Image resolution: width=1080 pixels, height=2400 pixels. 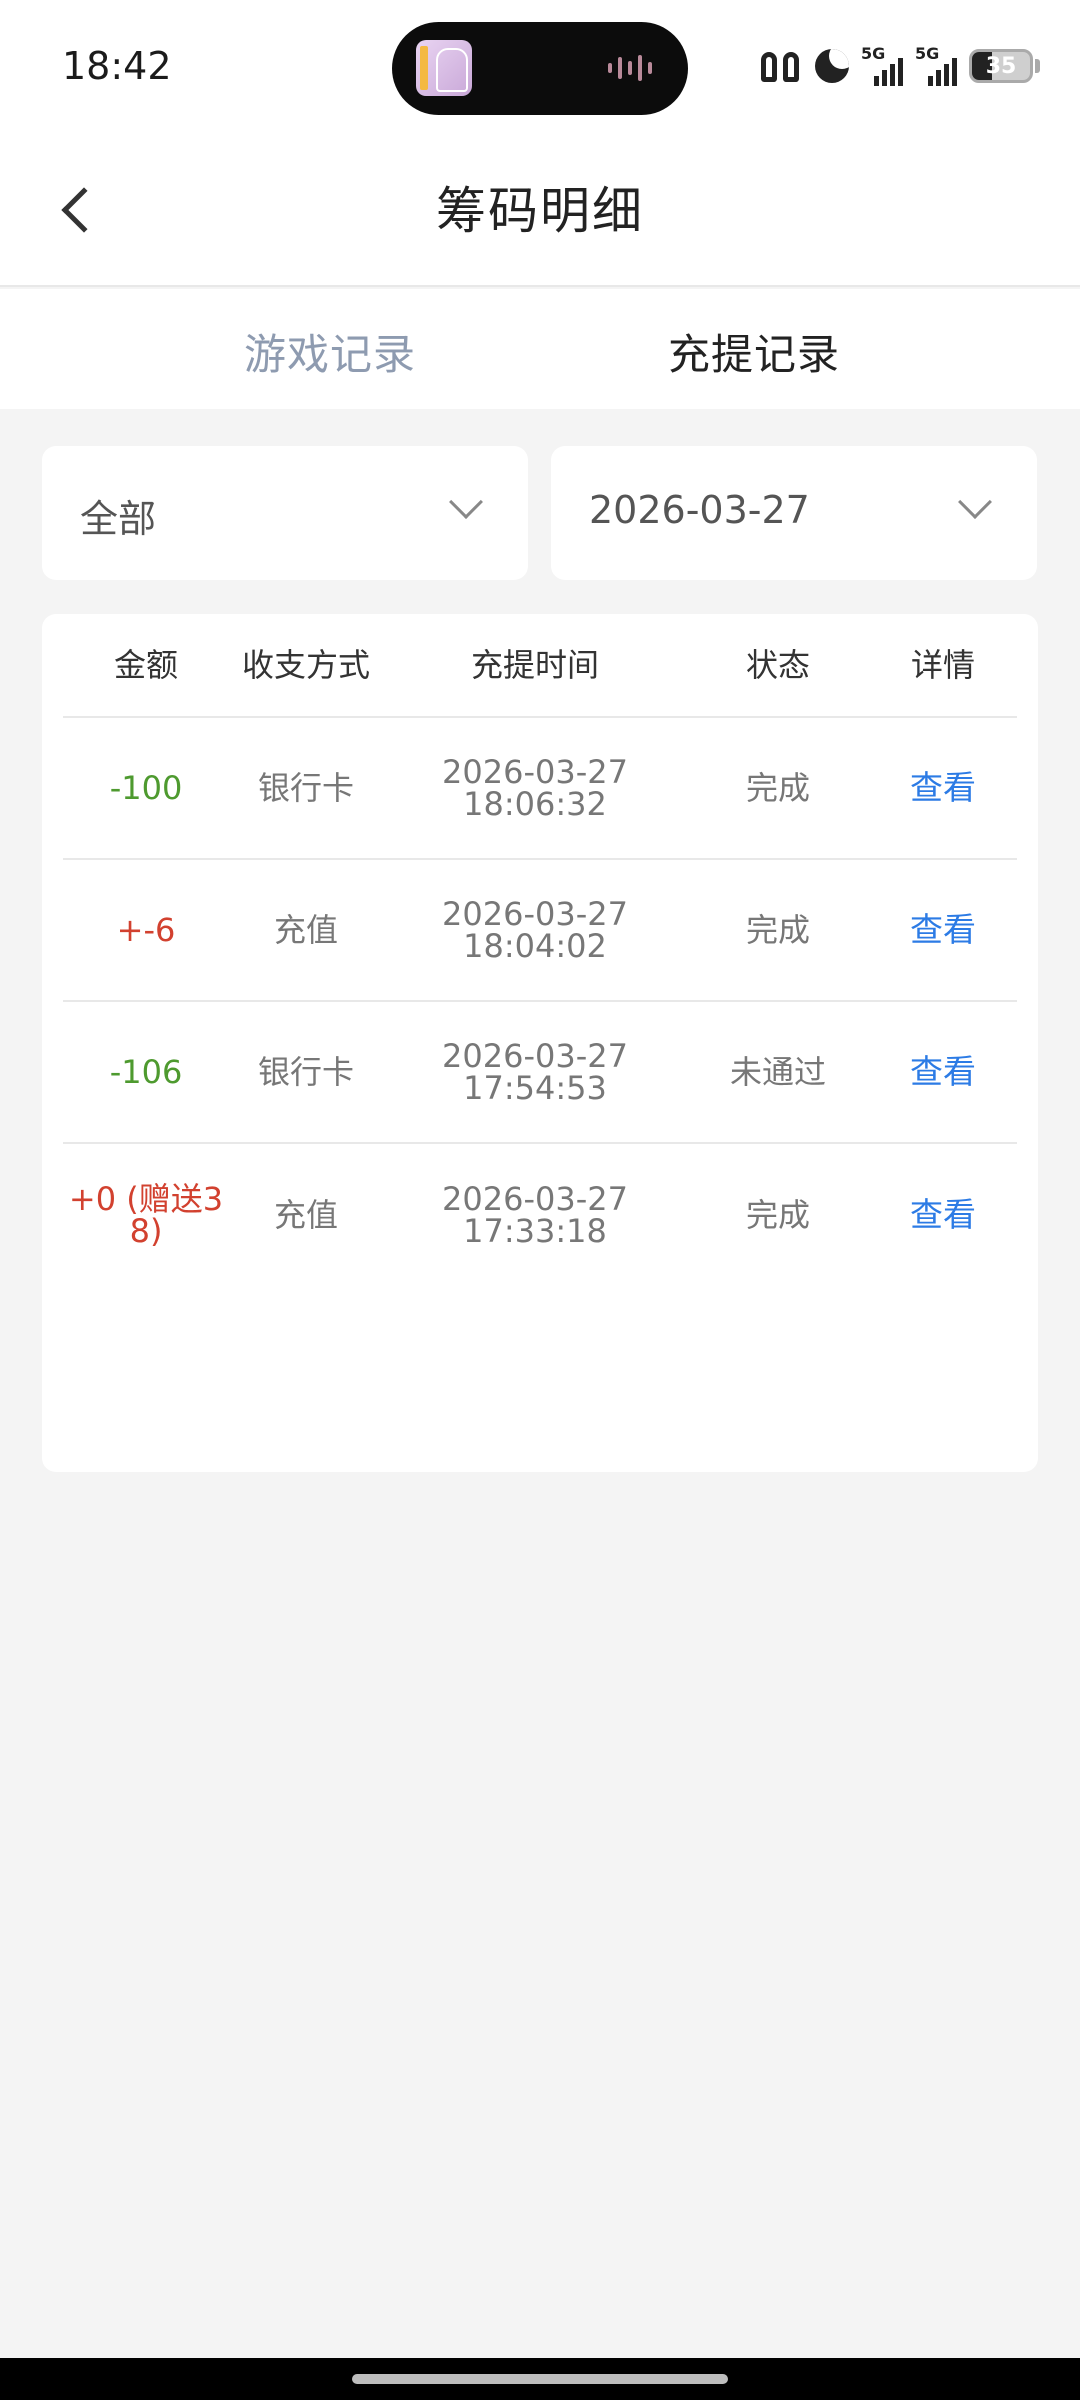 I want to click on time-cell: 2026-03-27 18:06:32, so click(x=535, y=788).